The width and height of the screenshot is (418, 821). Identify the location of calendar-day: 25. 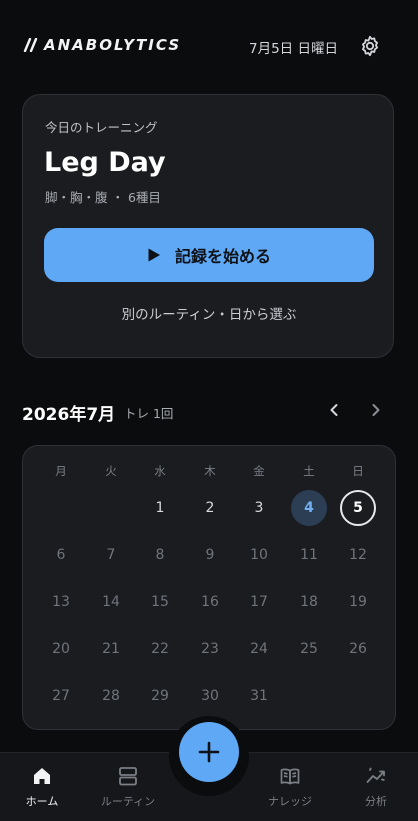
(309, 649).